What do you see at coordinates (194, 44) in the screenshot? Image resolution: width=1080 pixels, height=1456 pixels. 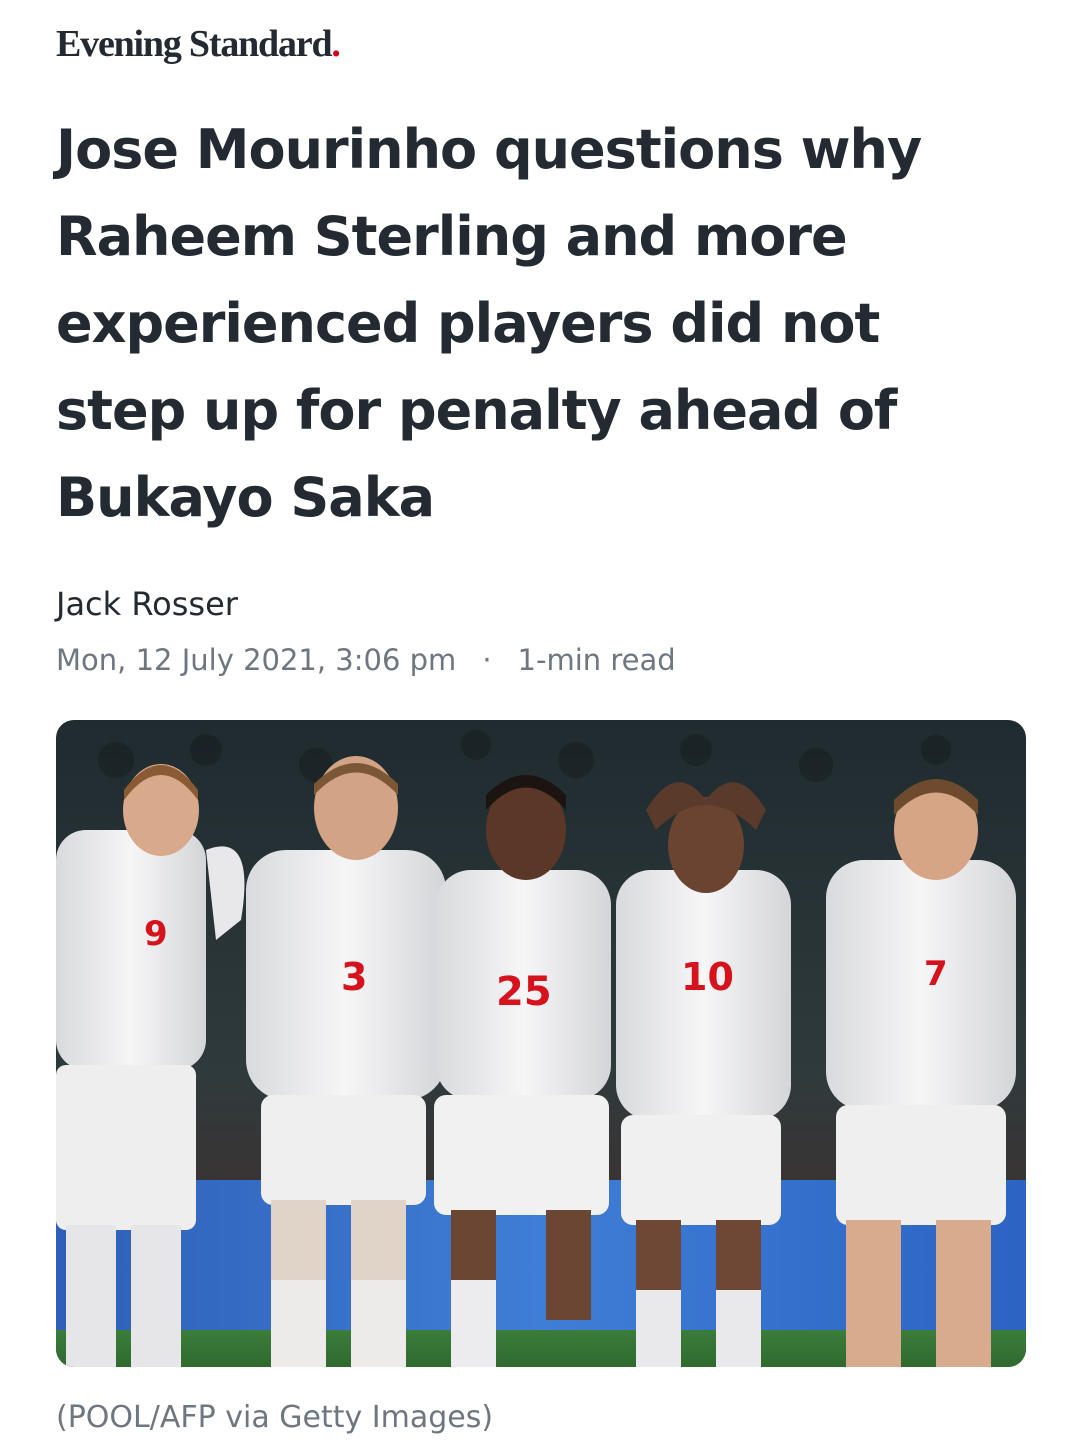 I see `publisher-name: Evening Standard` at bounding box center [194, 44].